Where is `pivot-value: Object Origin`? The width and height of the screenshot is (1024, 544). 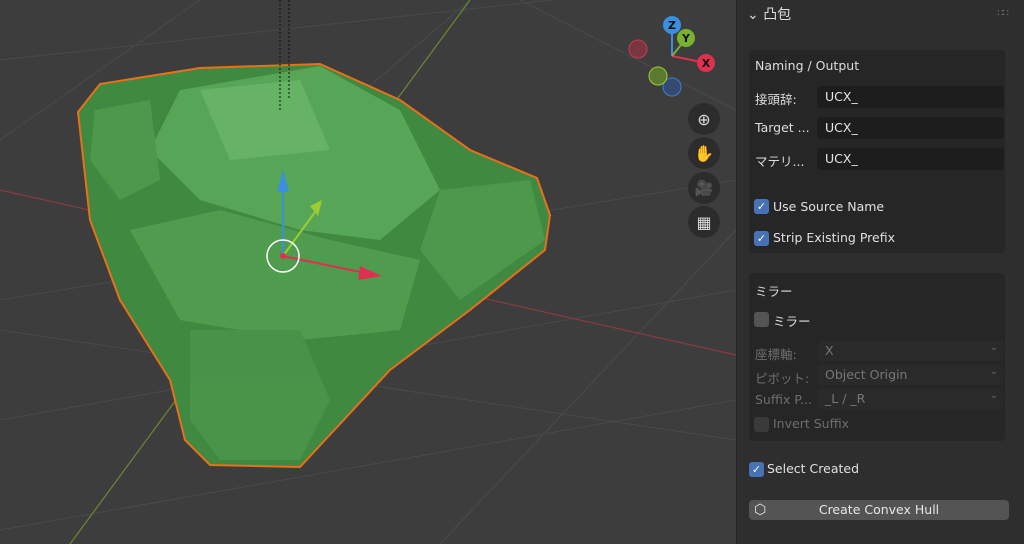 pivot-value: Object Origin is located at coordinates (866, 374).